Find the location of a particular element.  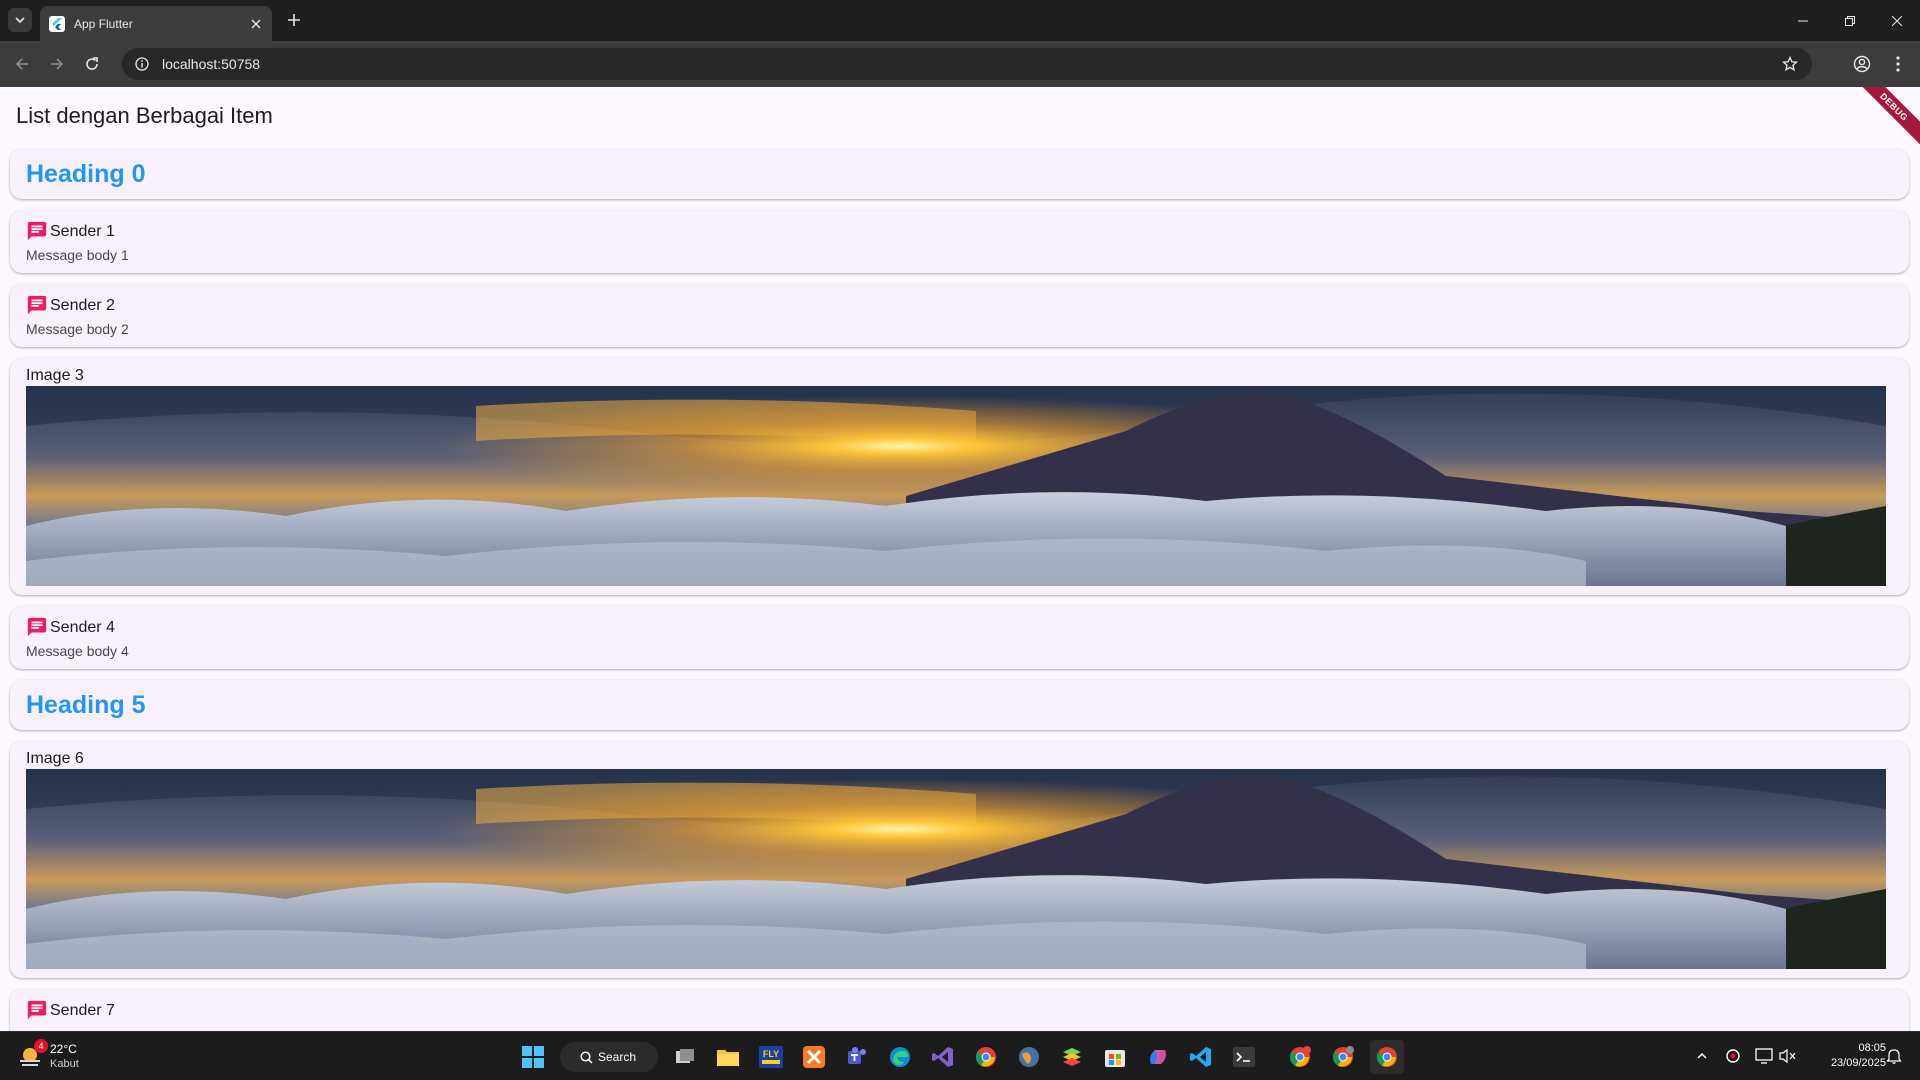

flyer-app-icon: FLY is located at coordinates (771, 1057).